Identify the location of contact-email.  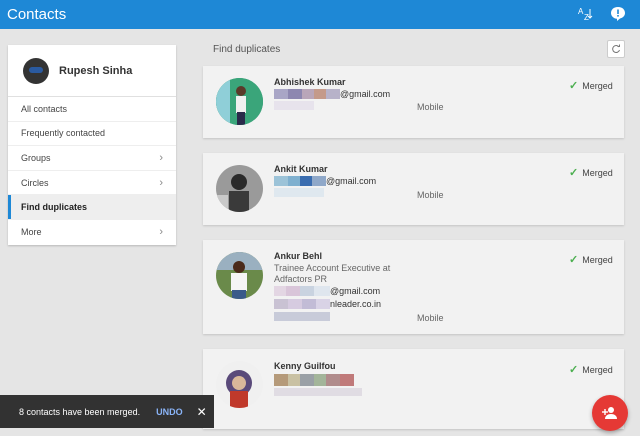
(314, 380).